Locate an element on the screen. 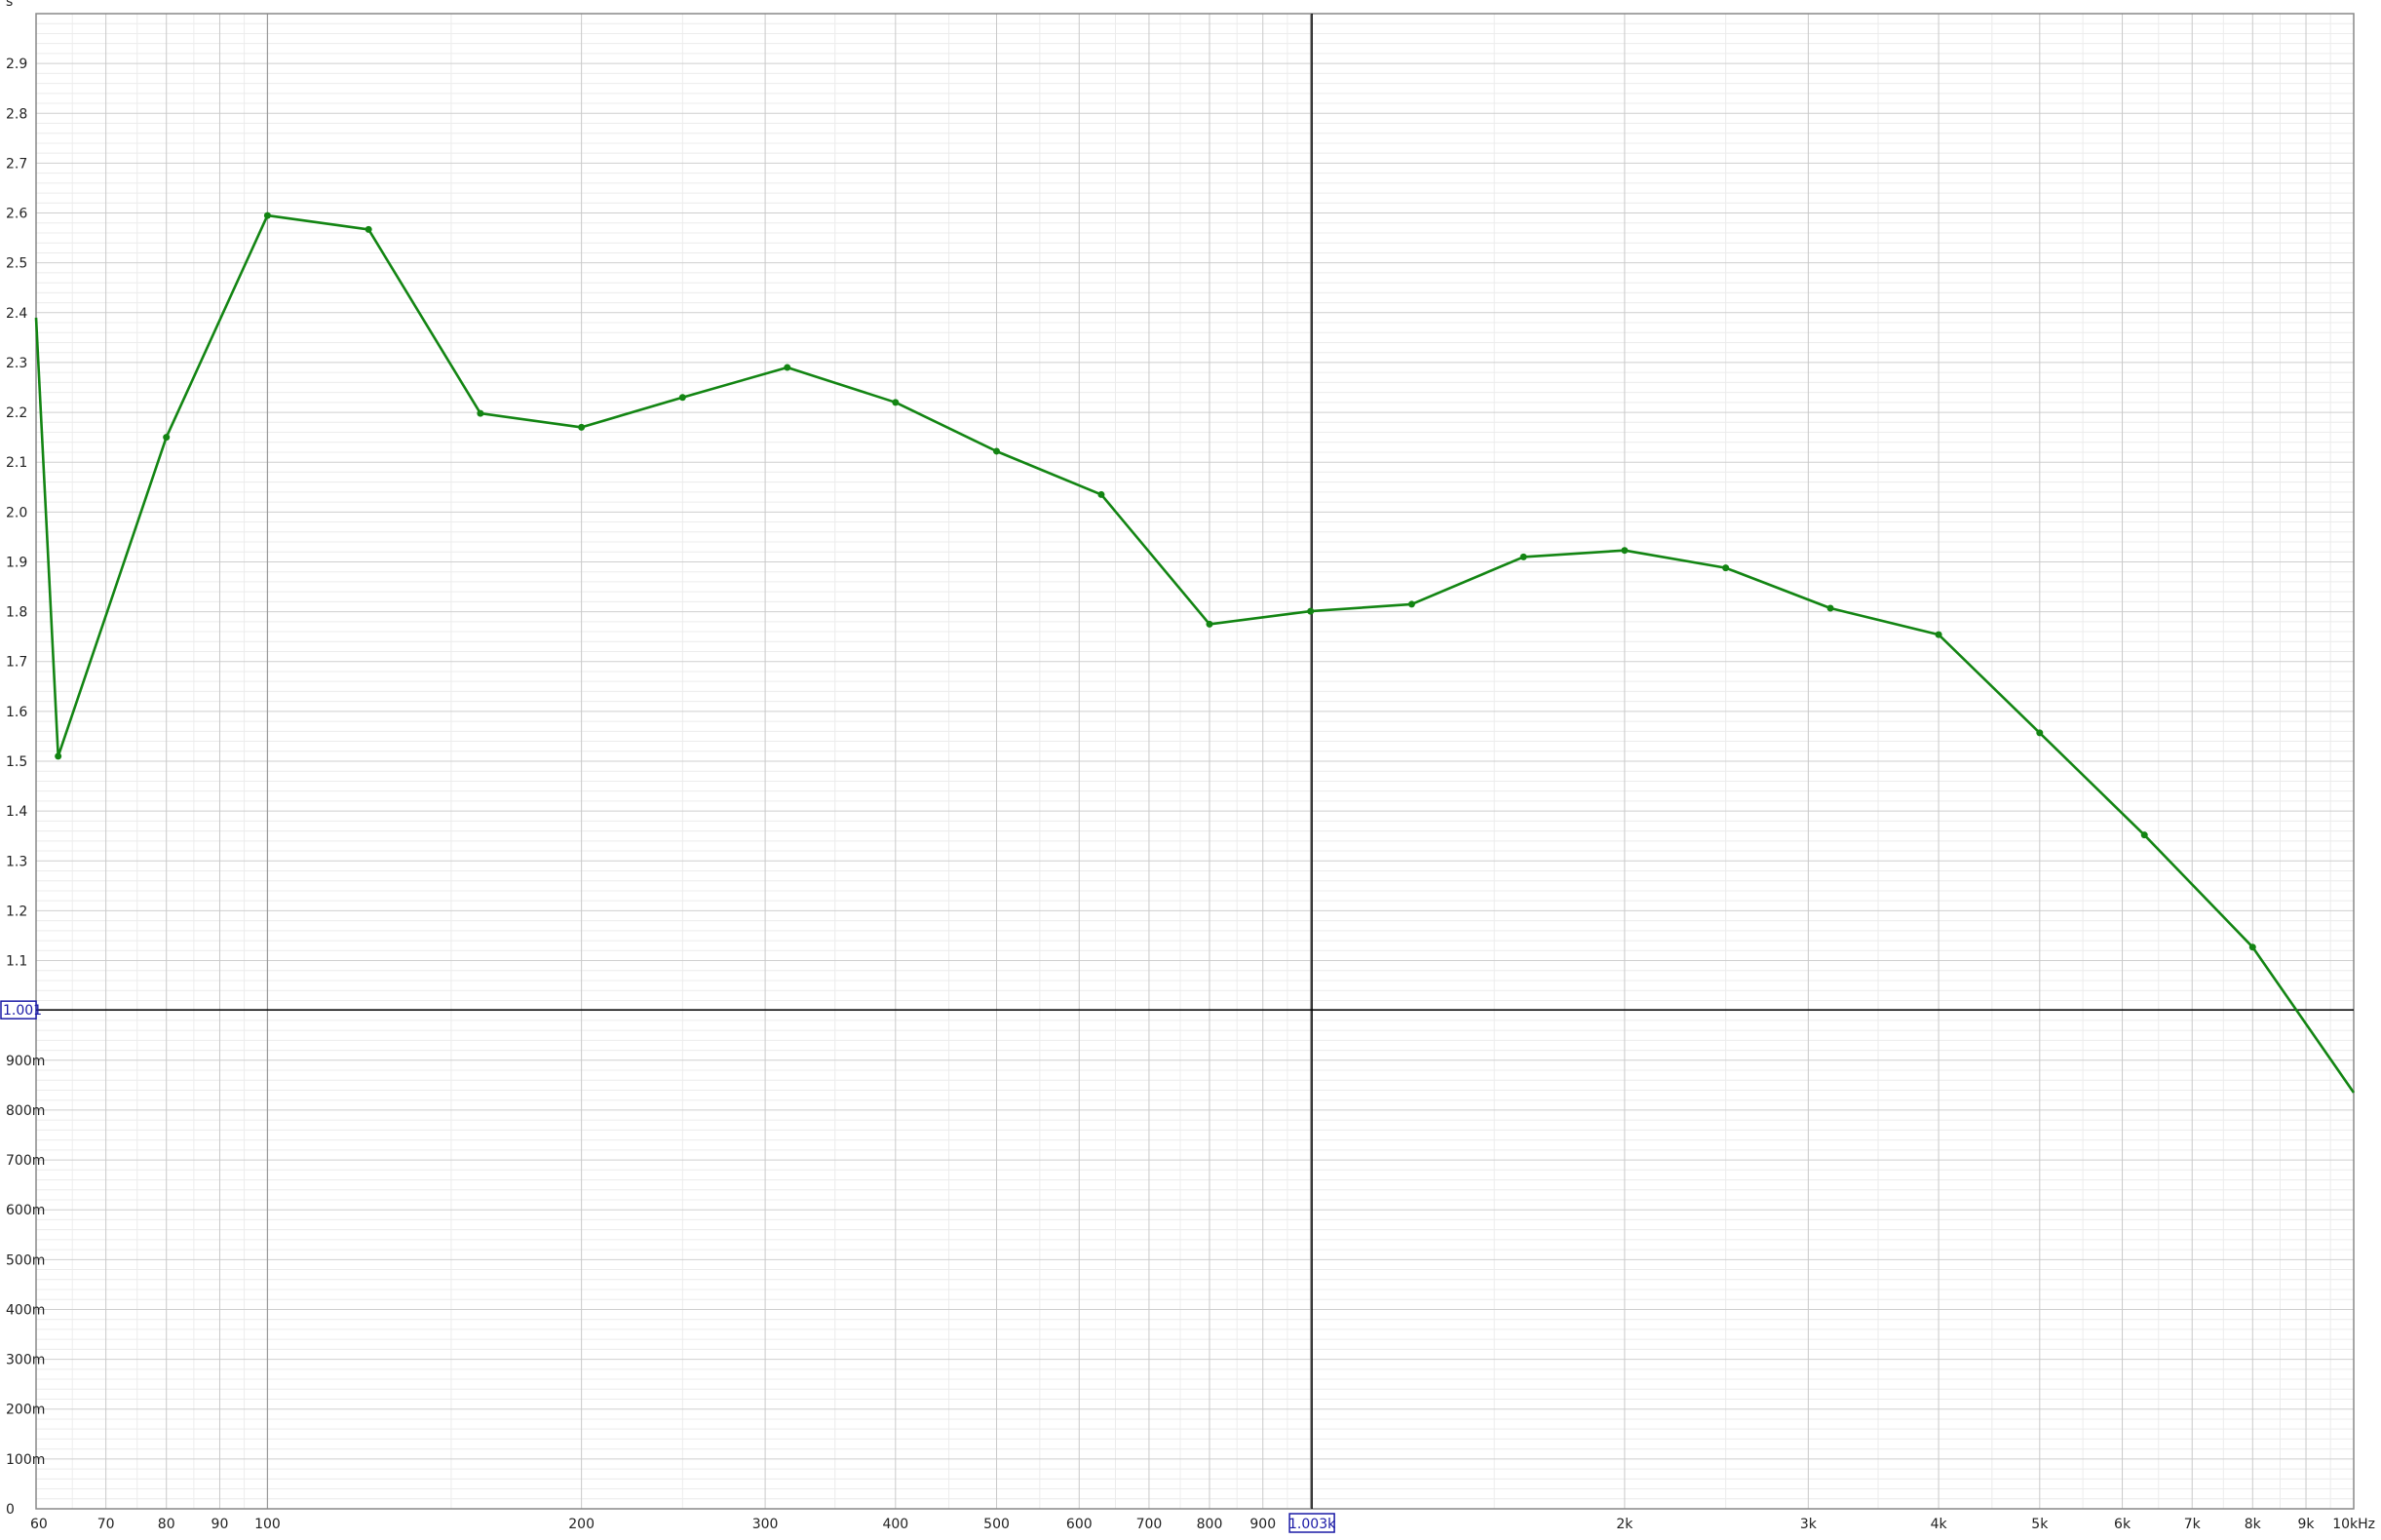 Image resolution: width=2381 pixels, height=1540 pixels. y-tick-label: 2.5 is located at coordinates (16, 264).